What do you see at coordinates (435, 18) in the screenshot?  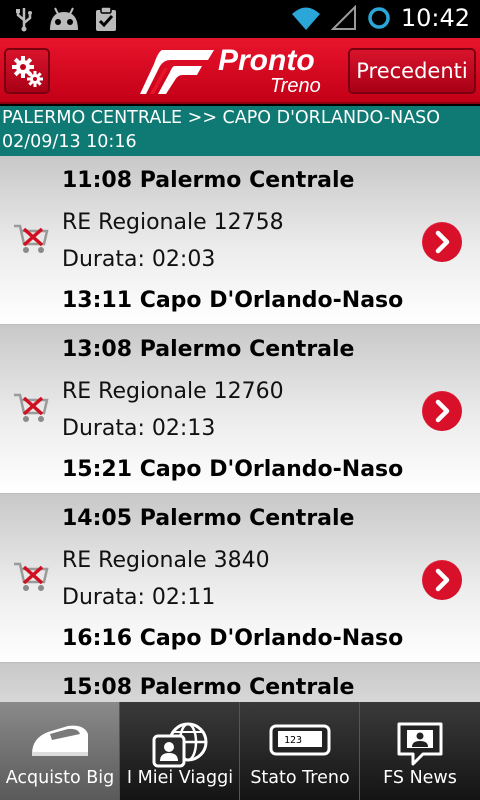 I see `clock-time: 10:42` at bounding box center [435, 18].